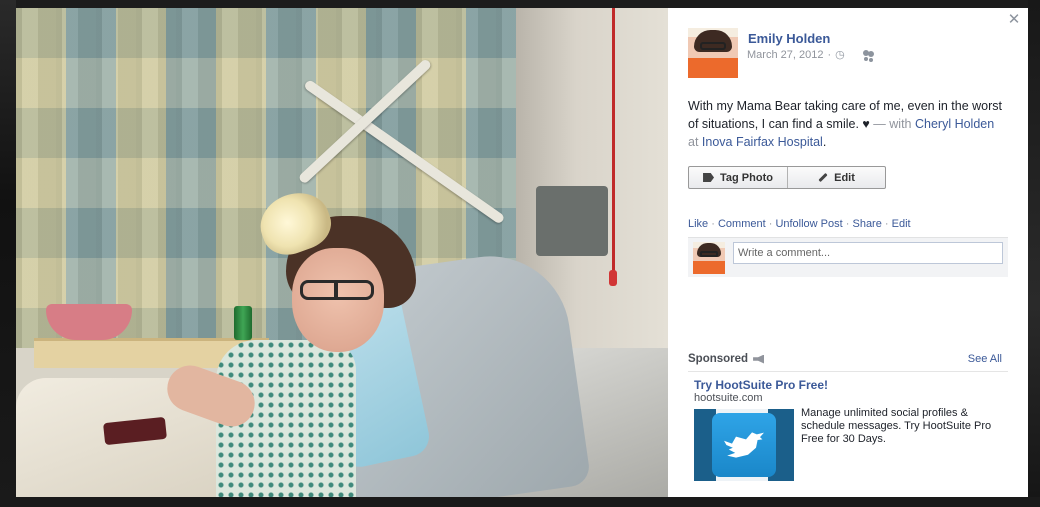 Image resolution: width=1040 pixels, height=507 pixels. I want to click on comment-input, so click(868, 253).